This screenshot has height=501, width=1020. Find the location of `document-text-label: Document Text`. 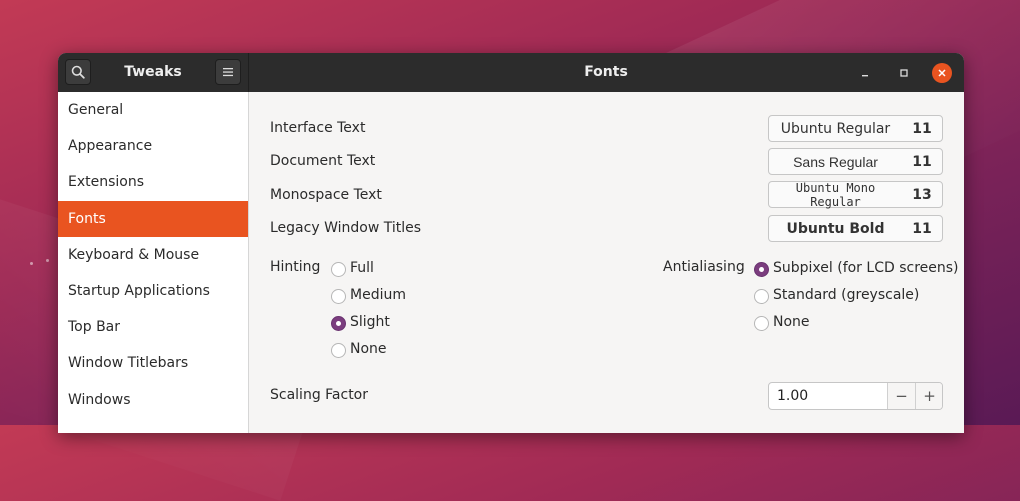

document-text-label: Document Text is located at coordinates (323, 161).